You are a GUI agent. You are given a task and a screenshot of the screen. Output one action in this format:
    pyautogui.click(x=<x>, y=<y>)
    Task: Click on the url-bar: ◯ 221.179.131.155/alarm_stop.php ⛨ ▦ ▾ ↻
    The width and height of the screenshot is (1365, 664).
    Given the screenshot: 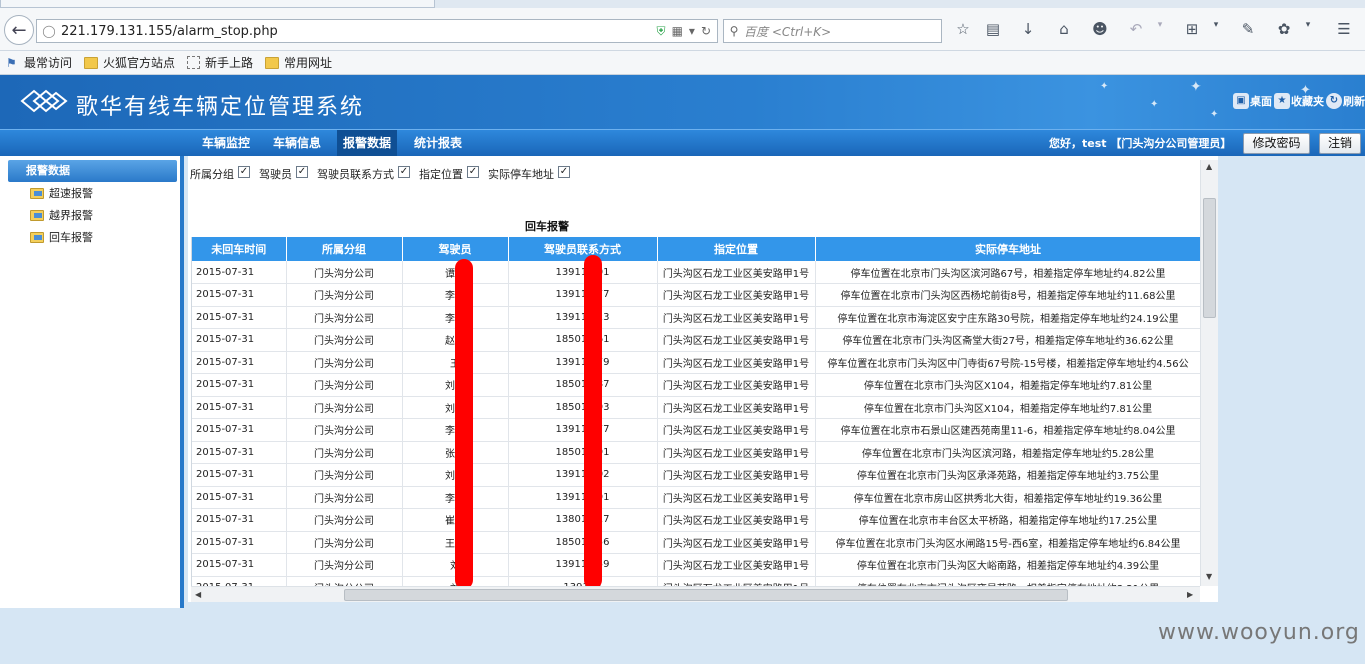 What is the action you would take?
    pyautogui.click(x=377, y=31)
    